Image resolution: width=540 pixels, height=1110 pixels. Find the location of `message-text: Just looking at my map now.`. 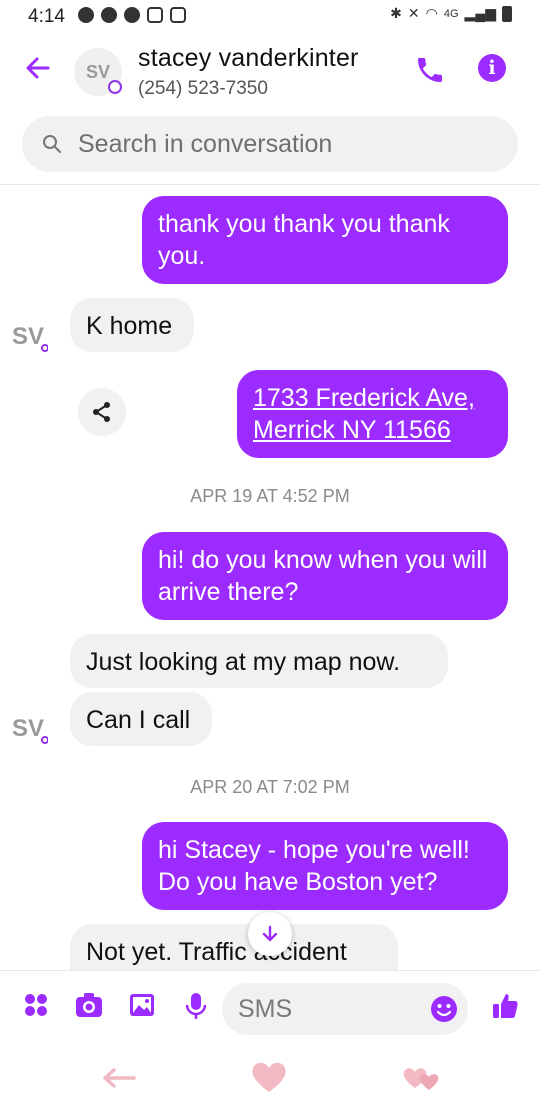

message-text: Just looking at my map now. is located at coordinates (243, 662).